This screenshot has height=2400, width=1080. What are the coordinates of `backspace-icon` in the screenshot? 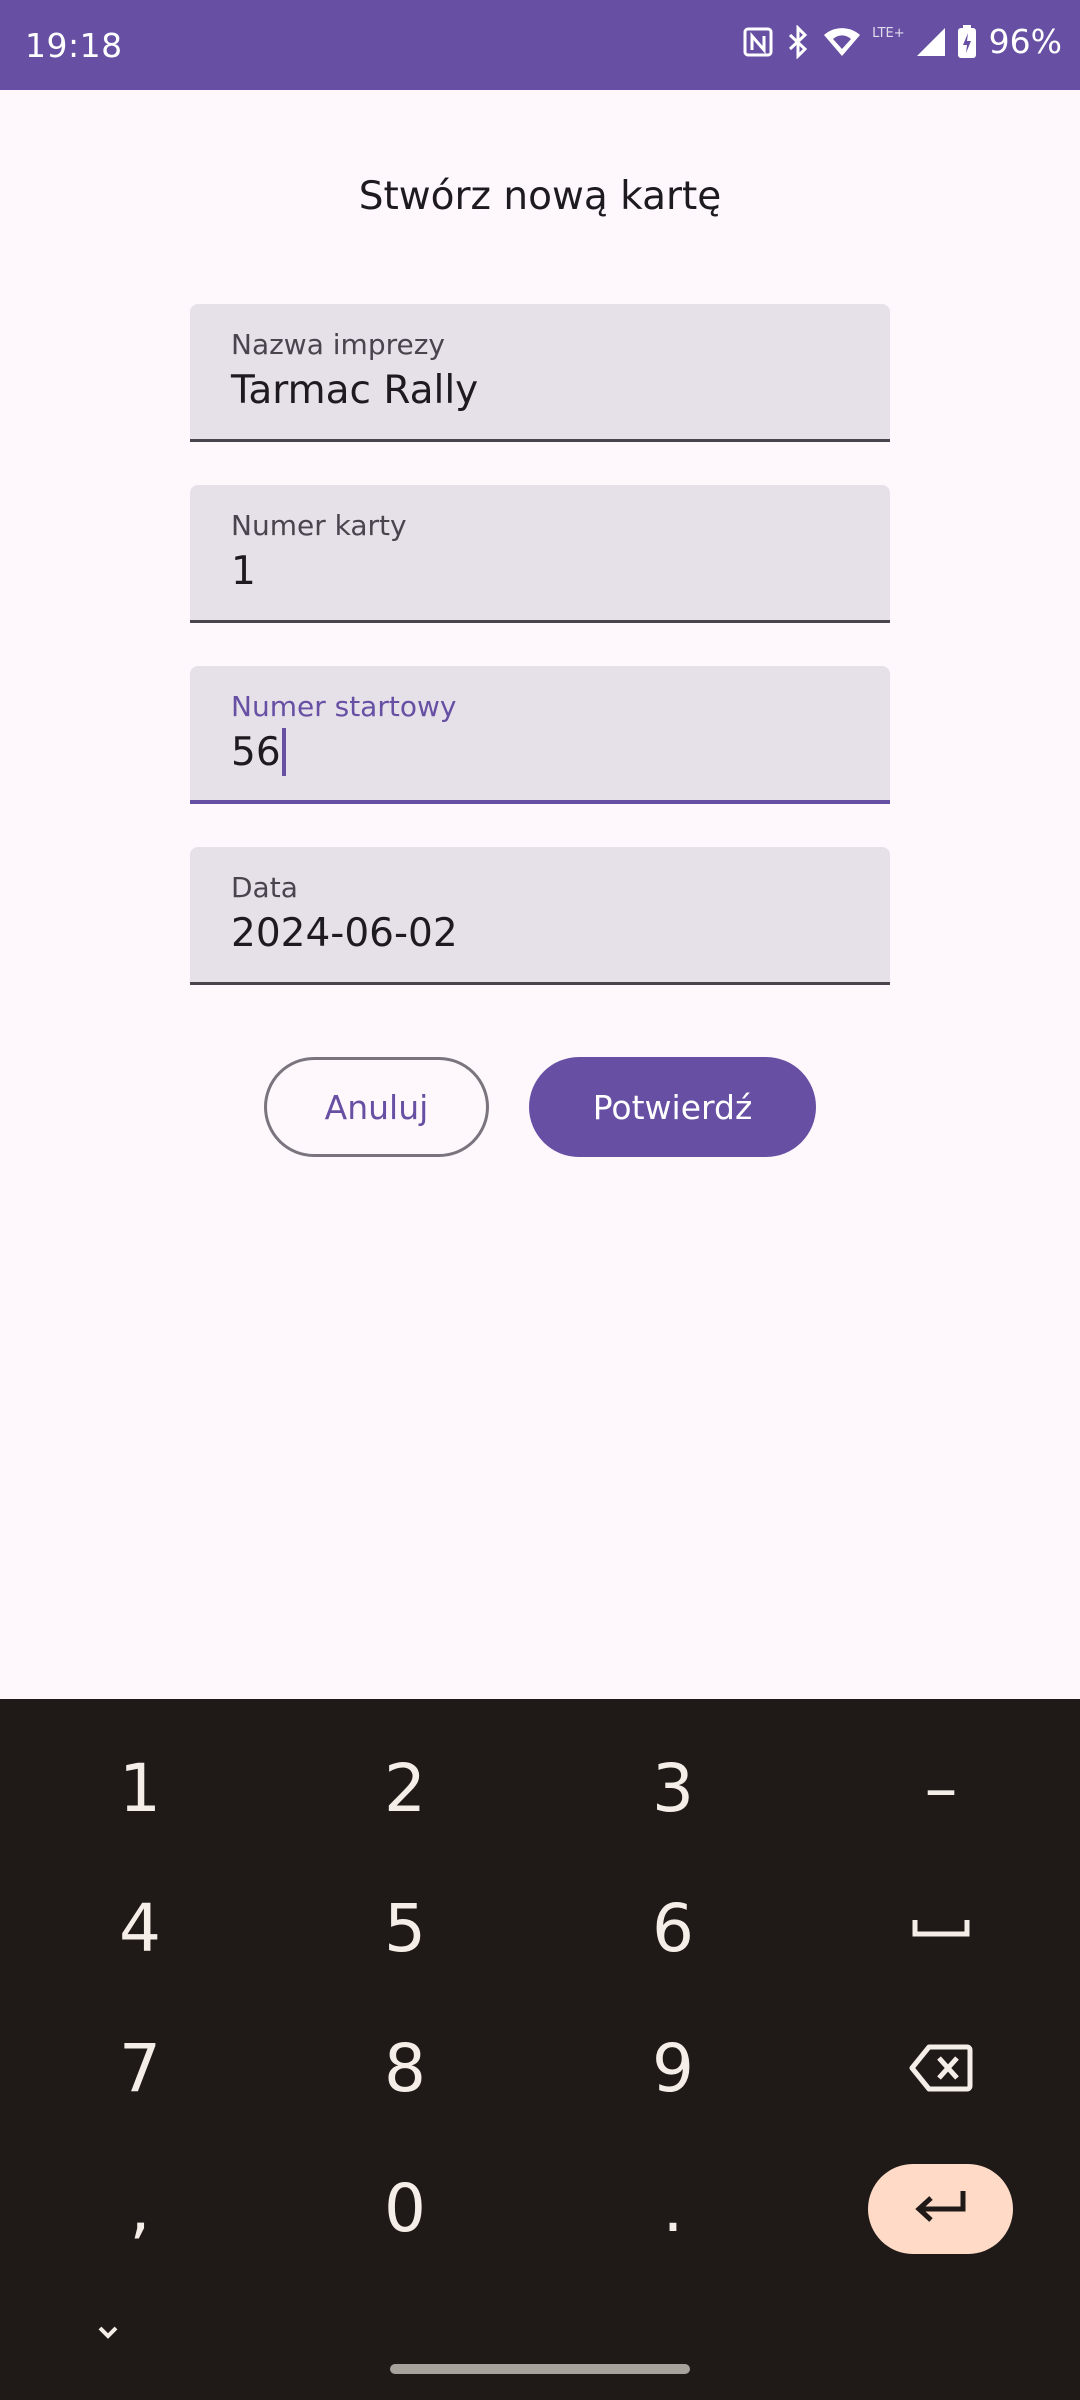 It's located at (941, 2068).